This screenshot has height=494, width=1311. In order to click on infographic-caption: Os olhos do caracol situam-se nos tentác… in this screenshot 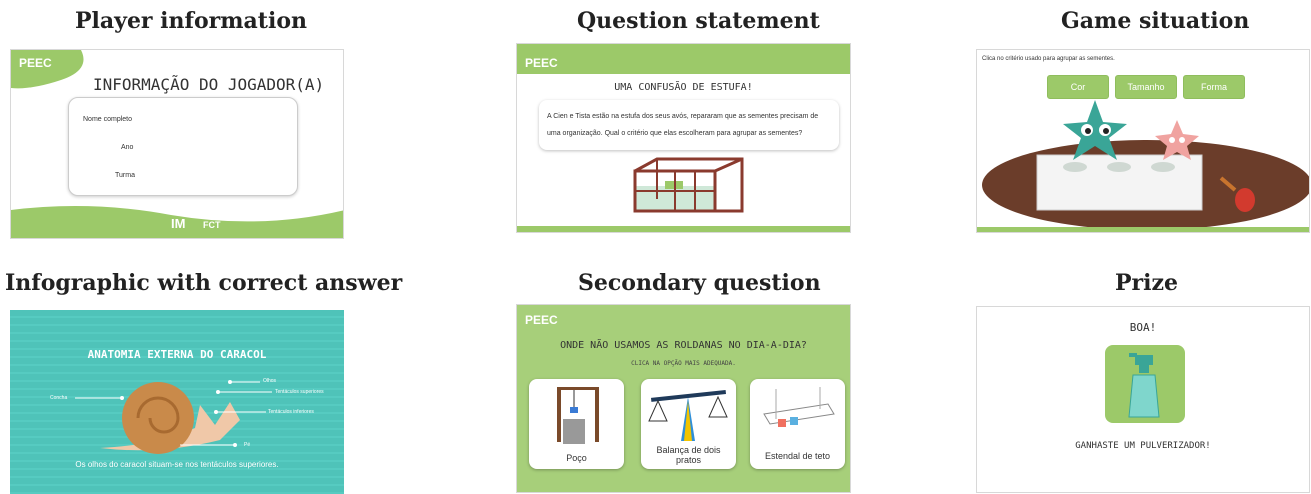, I will do `click(177, 464)`.